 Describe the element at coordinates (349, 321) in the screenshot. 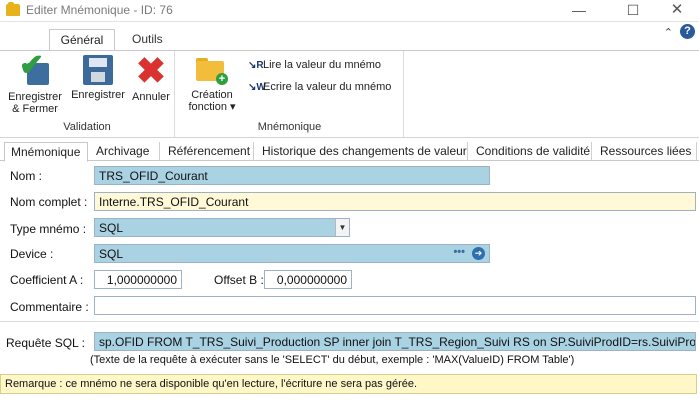

I see `form-separator` at that location.